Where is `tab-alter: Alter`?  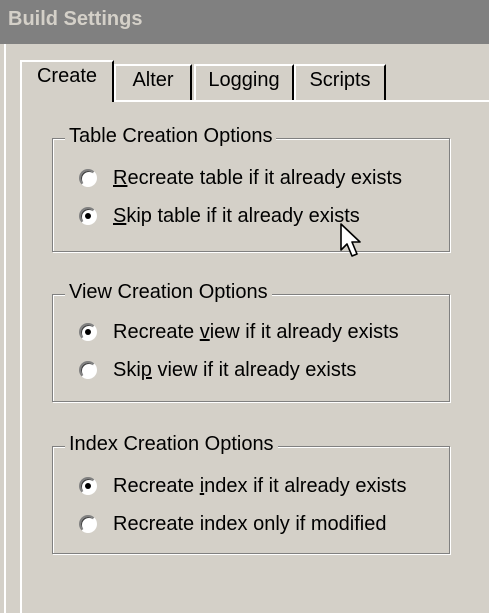 tab-alter: Alter is located at coordinates (153, 82).